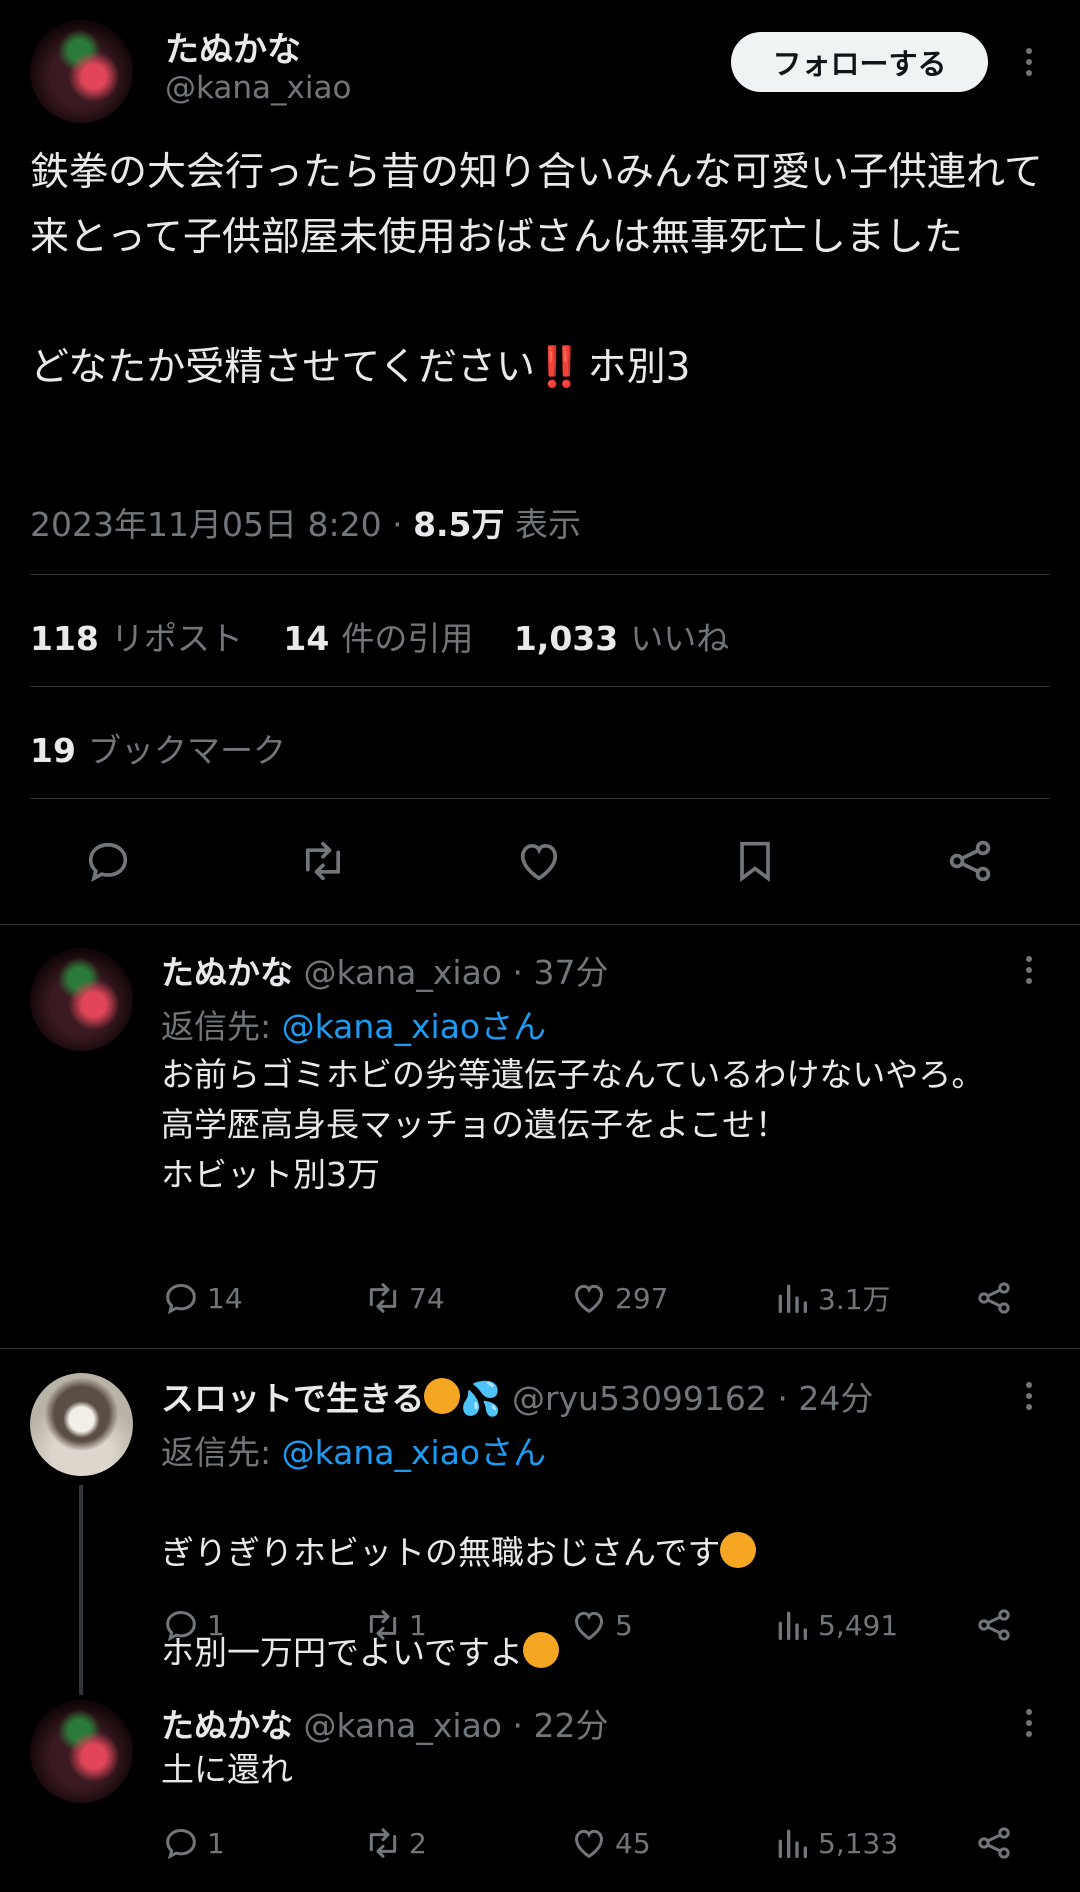 Image resolution: width=1080 pixels, height=1892 pixels. I want to click on reply-header: スロットで生きる 💦 @ryu53099162 · 24分, so click(517, 1398).